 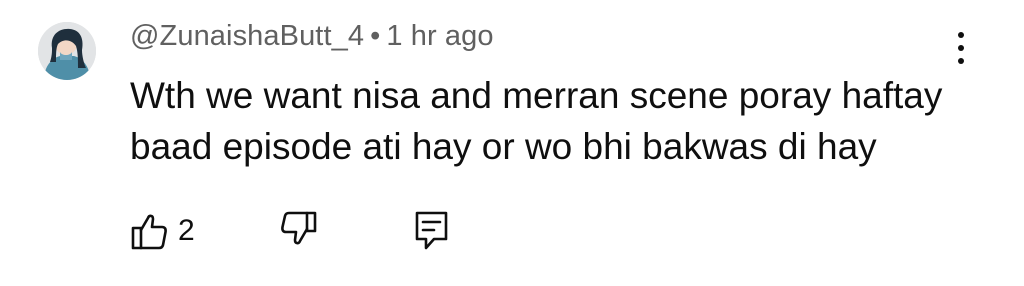 I want to click on dislike-button, so click(x=299, y=231).